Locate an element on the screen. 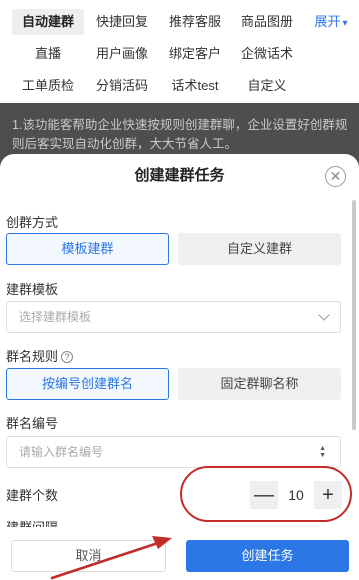 The width and height of the screenshot is (359, 580). mode-label: 创群方式 is located at coordinates (32, 222).